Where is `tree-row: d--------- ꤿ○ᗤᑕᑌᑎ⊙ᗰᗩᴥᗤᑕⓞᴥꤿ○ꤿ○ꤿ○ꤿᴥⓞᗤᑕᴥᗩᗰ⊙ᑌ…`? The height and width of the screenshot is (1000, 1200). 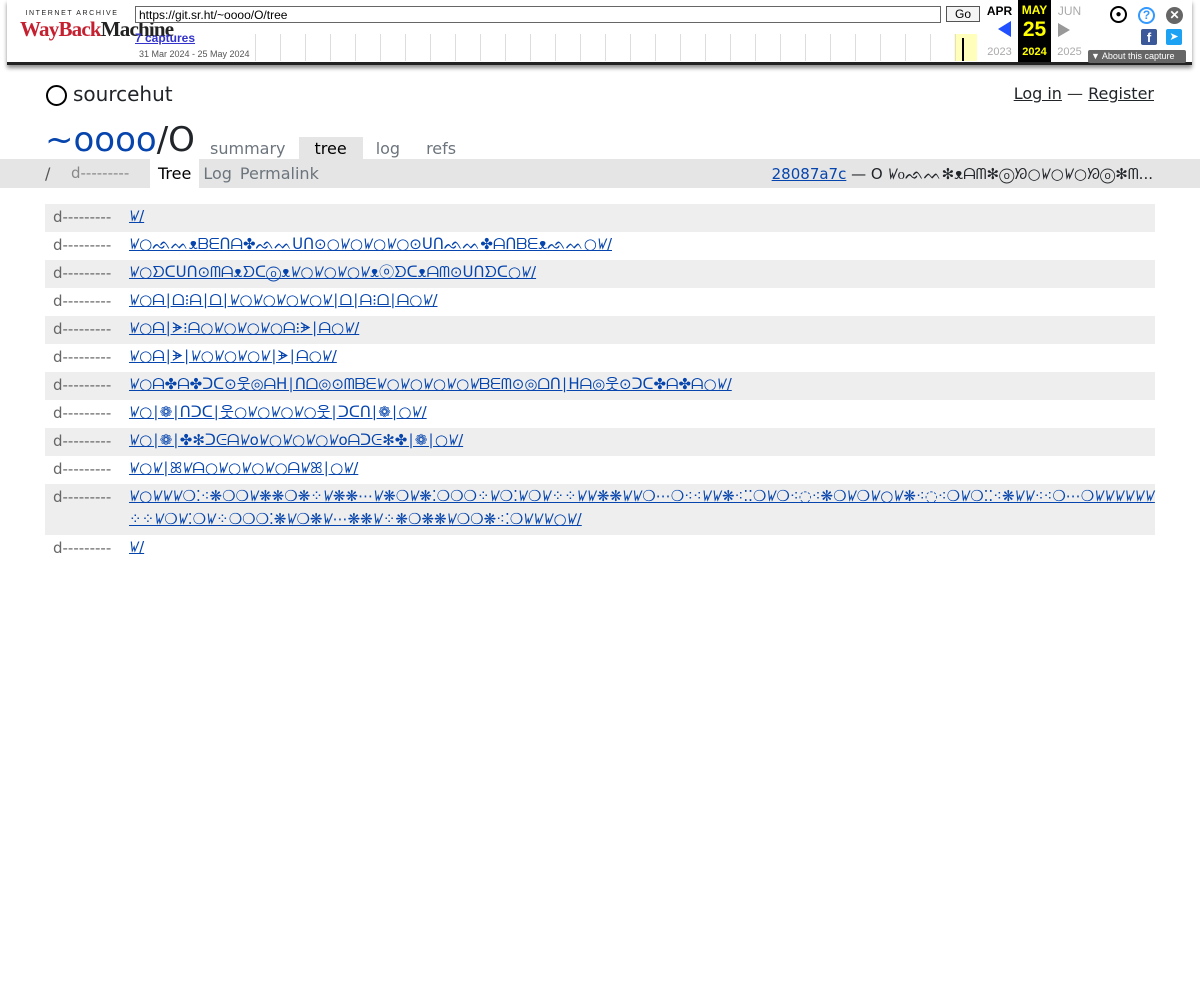 tree-row: d--------- ꤿ○ᗤᑕᑌᑎ⊙ᗰᗩᴥᗤᑕⓞᴥꤿ○ꤿ○ꤿ○ꤿᴥⓞᗤᑕᴥᗩᗰ⊙ᑌ… is located at coordinates (600, 274).